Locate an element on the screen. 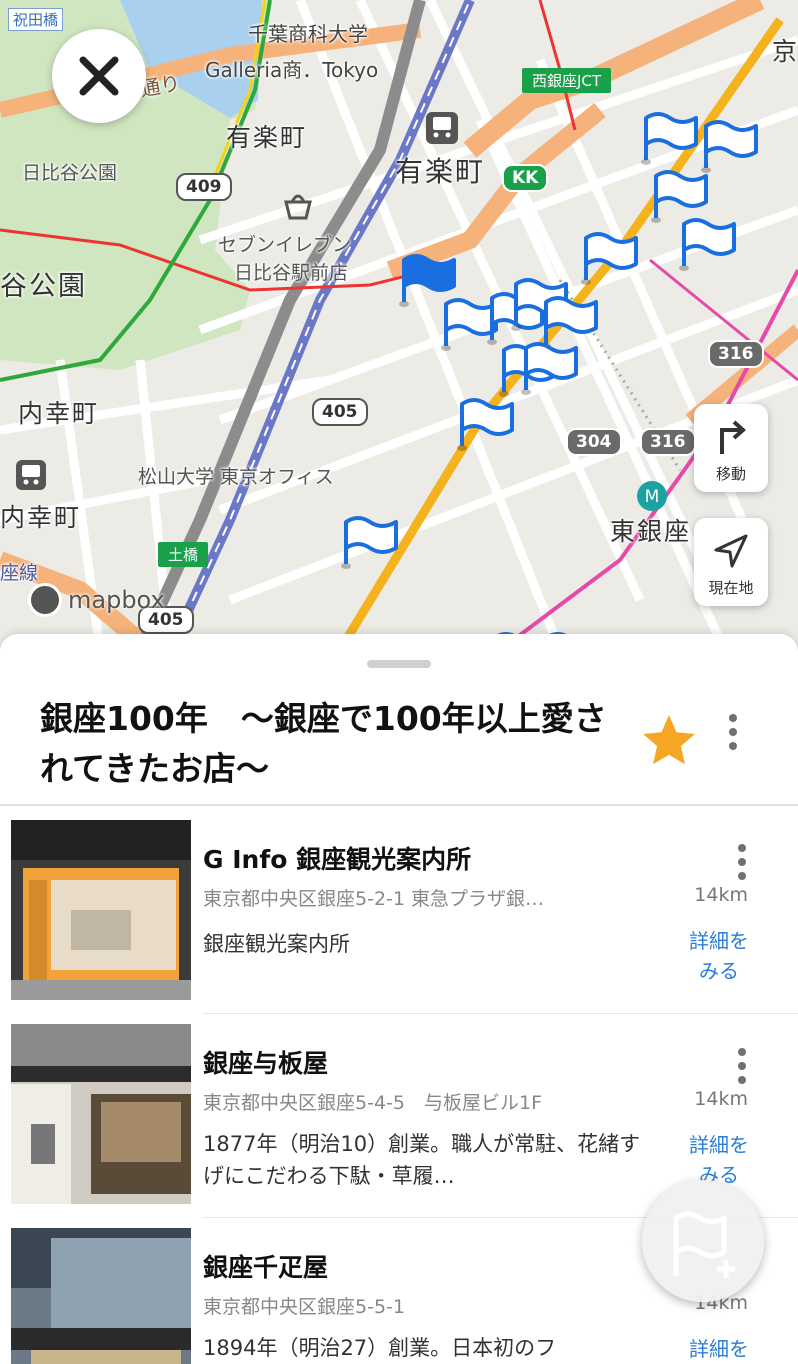 This screenshot has width=798, height=1364. metro-icon: M is located at coordinates (652, 496).